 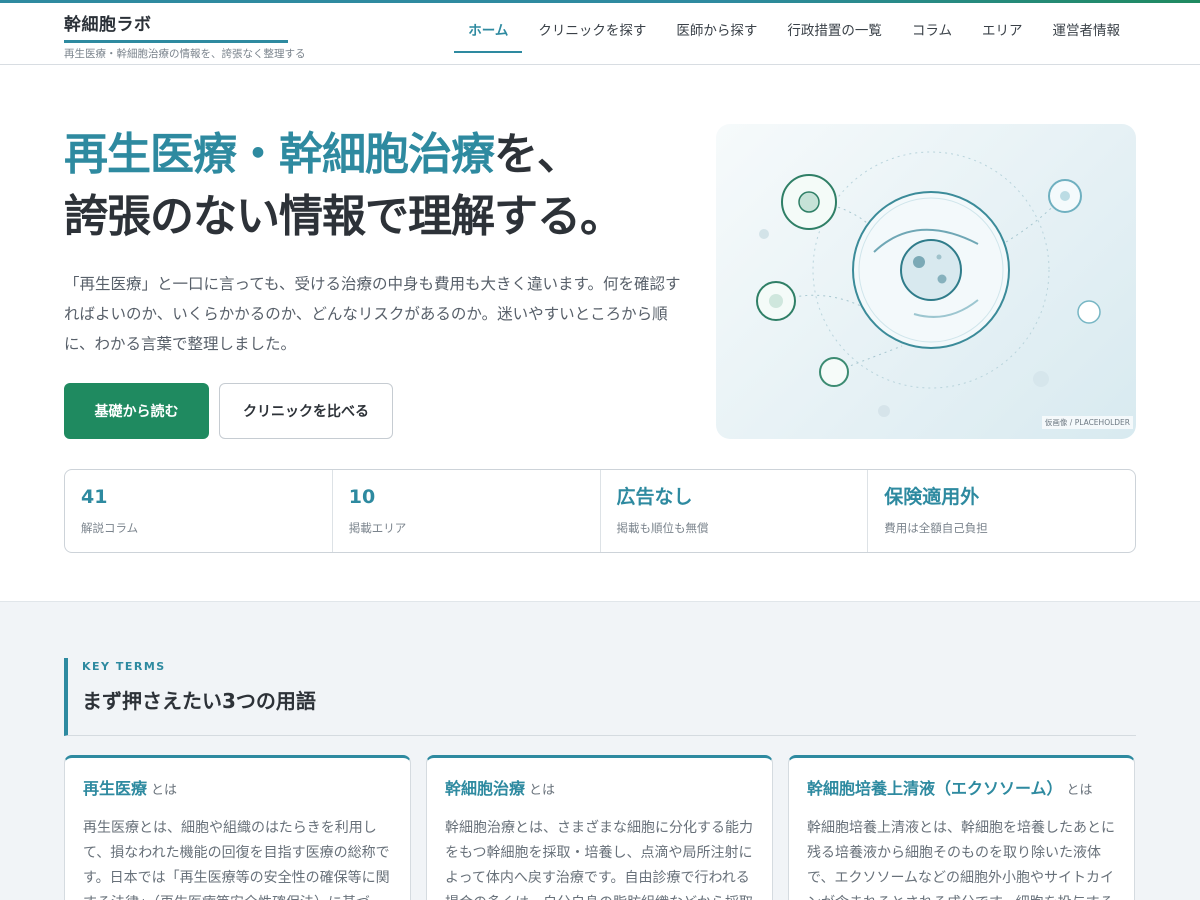 I want to click on stat-label: 費用は全額自己負担, so click(x=936, y=528).